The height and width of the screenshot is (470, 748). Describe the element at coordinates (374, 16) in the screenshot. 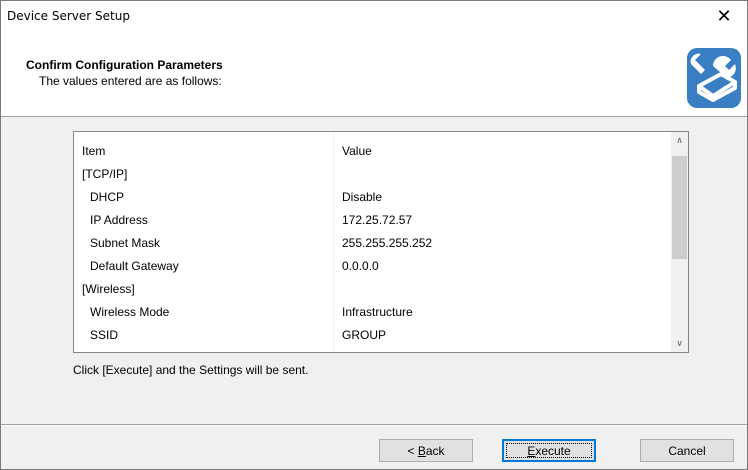

I see `title-bar: Device Server Setup ✕` at that location.